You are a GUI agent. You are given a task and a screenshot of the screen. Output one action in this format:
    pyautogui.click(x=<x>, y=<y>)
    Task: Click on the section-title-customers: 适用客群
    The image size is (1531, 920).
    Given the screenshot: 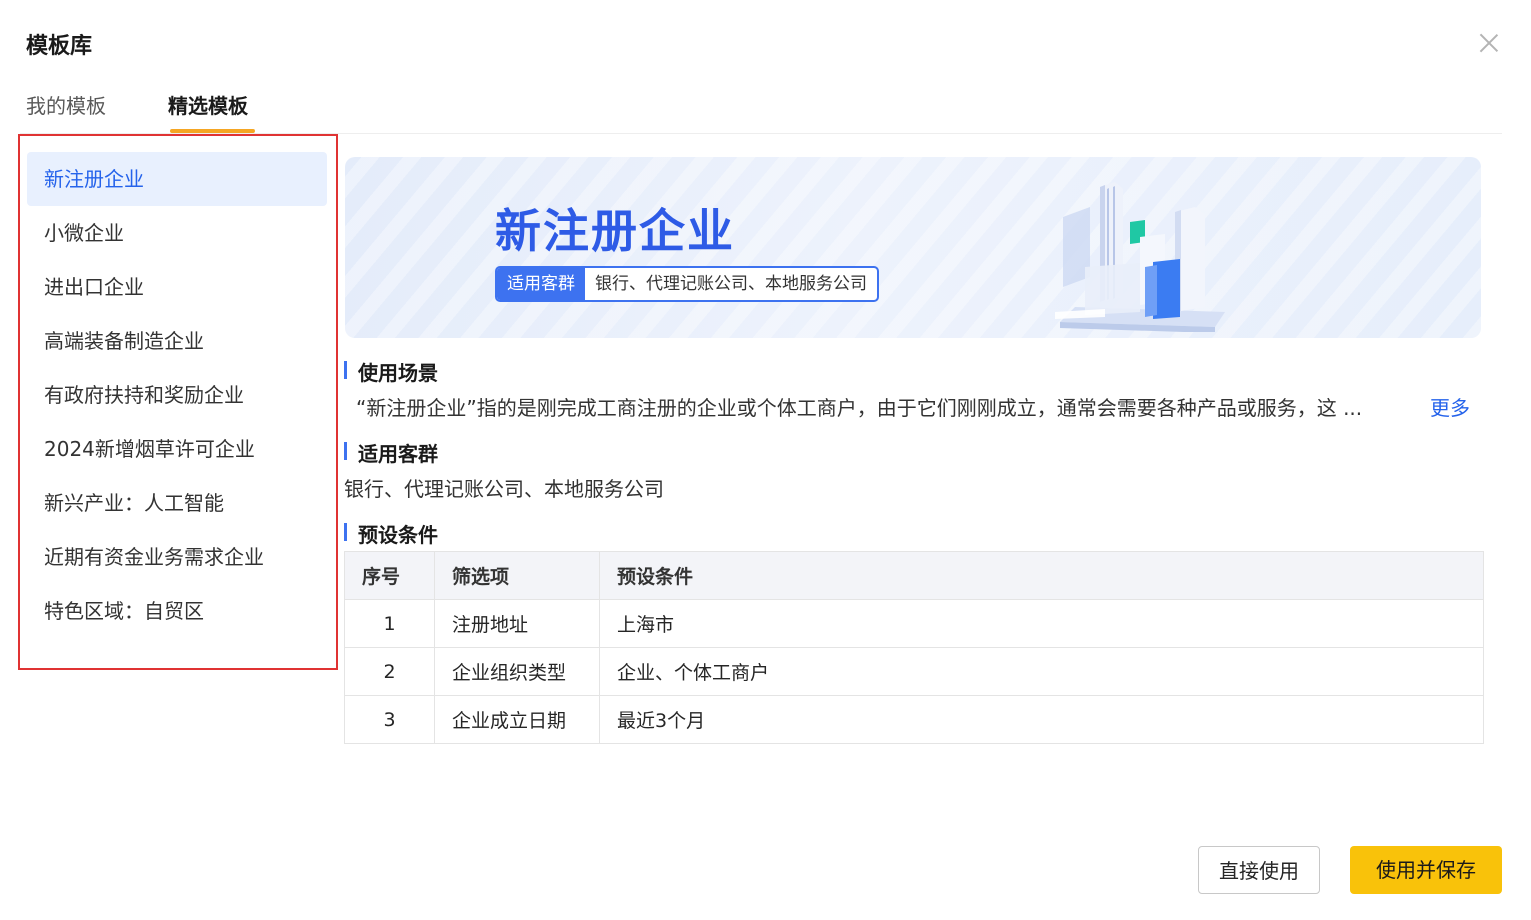 What is the action you would take?
    pyautogui.click(x=391, y=452)
    